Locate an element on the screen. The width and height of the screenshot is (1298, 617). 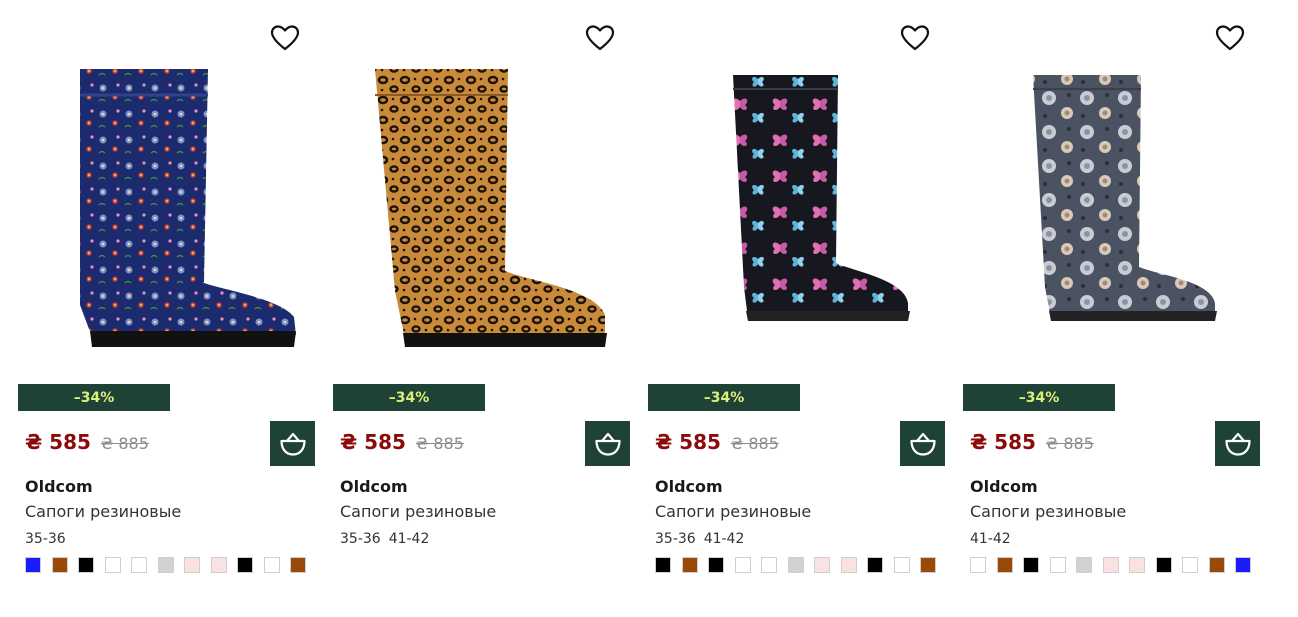
size-list: 41-42 is located at coordinates (990, 539).